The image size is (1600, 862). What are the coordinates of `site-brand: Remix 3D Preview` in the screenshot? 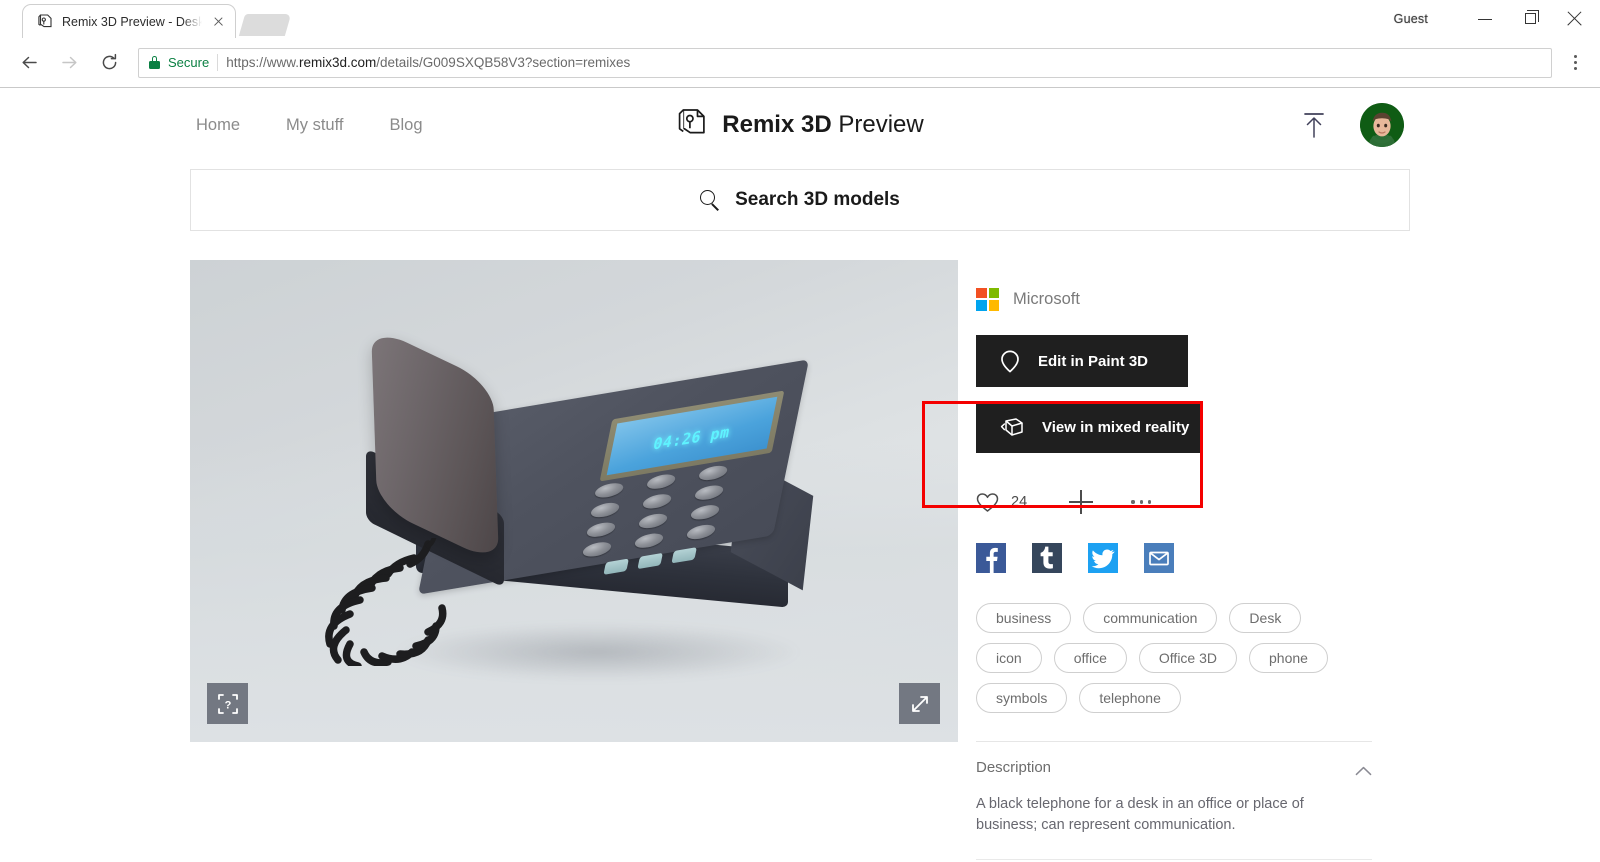 It's located at (800, 125).